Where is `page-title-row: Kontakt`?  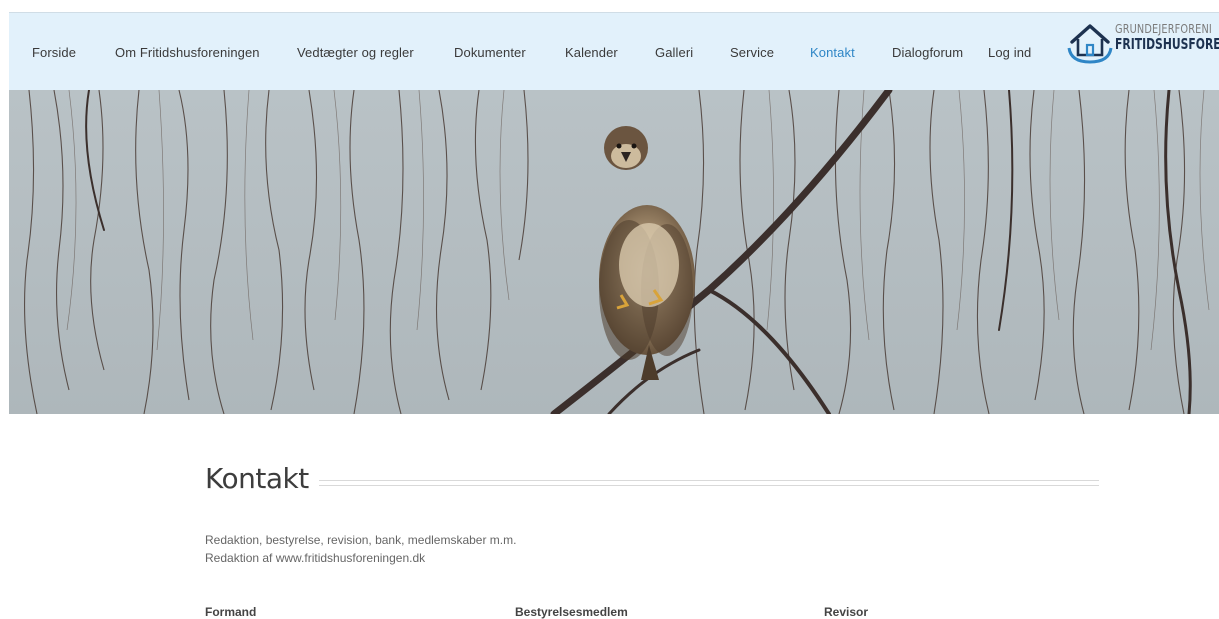
page-title-row: Kontakt is located at coordinates (652, 482).